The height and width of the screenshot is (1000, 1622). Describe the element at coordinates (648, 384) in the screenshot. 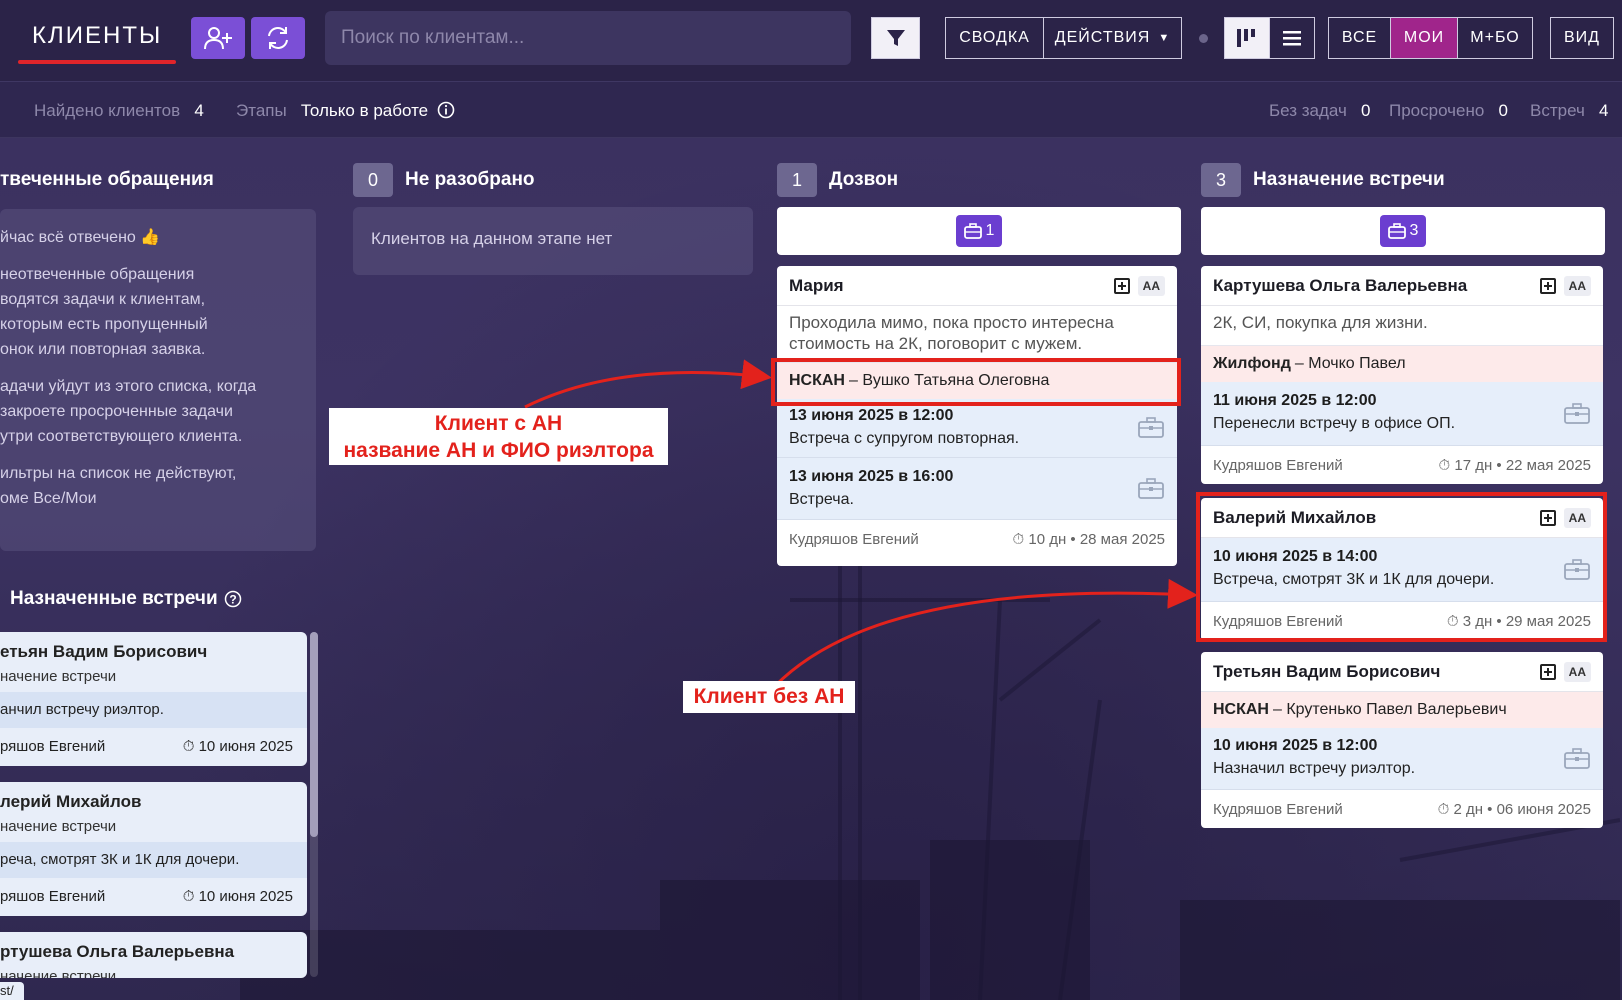

I see `arrow-to-agency-row` at that location.